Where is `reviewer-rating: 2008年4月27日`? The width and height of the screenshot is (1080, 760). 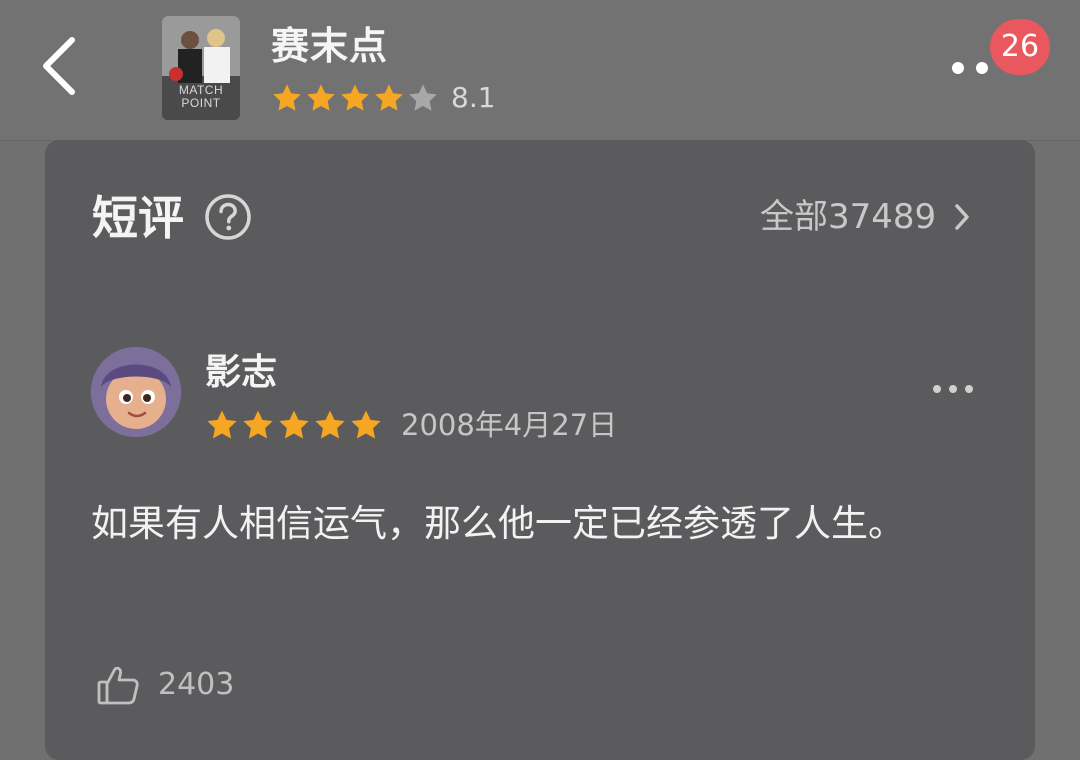 reviewer-rating: 2008年4月27日 is located at coordinates (411, 425).